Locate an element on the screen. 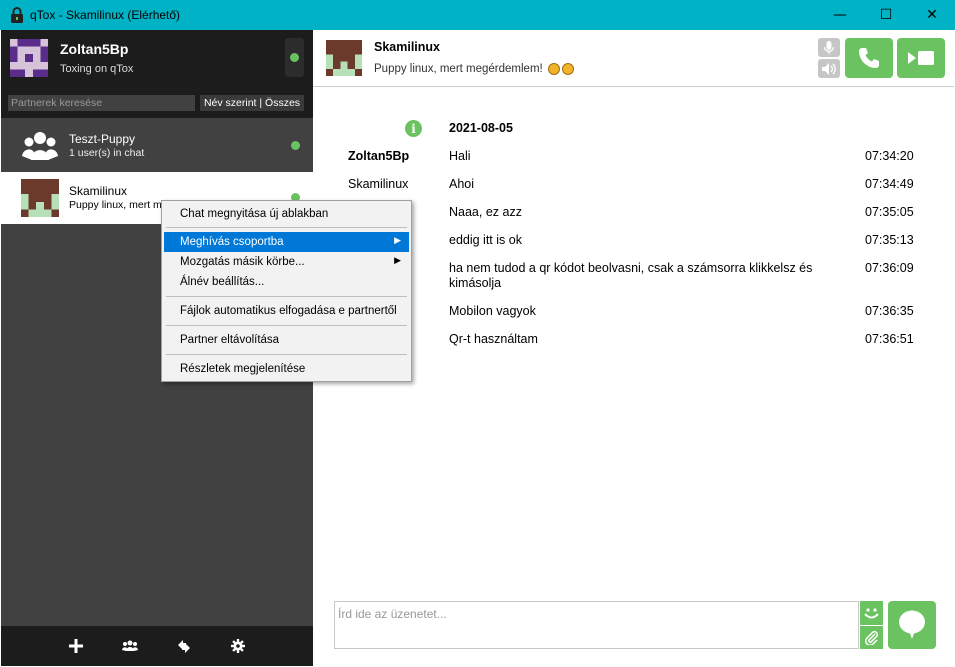  profile-name: Zoltan5Bp is located at coordinates (94, 49).